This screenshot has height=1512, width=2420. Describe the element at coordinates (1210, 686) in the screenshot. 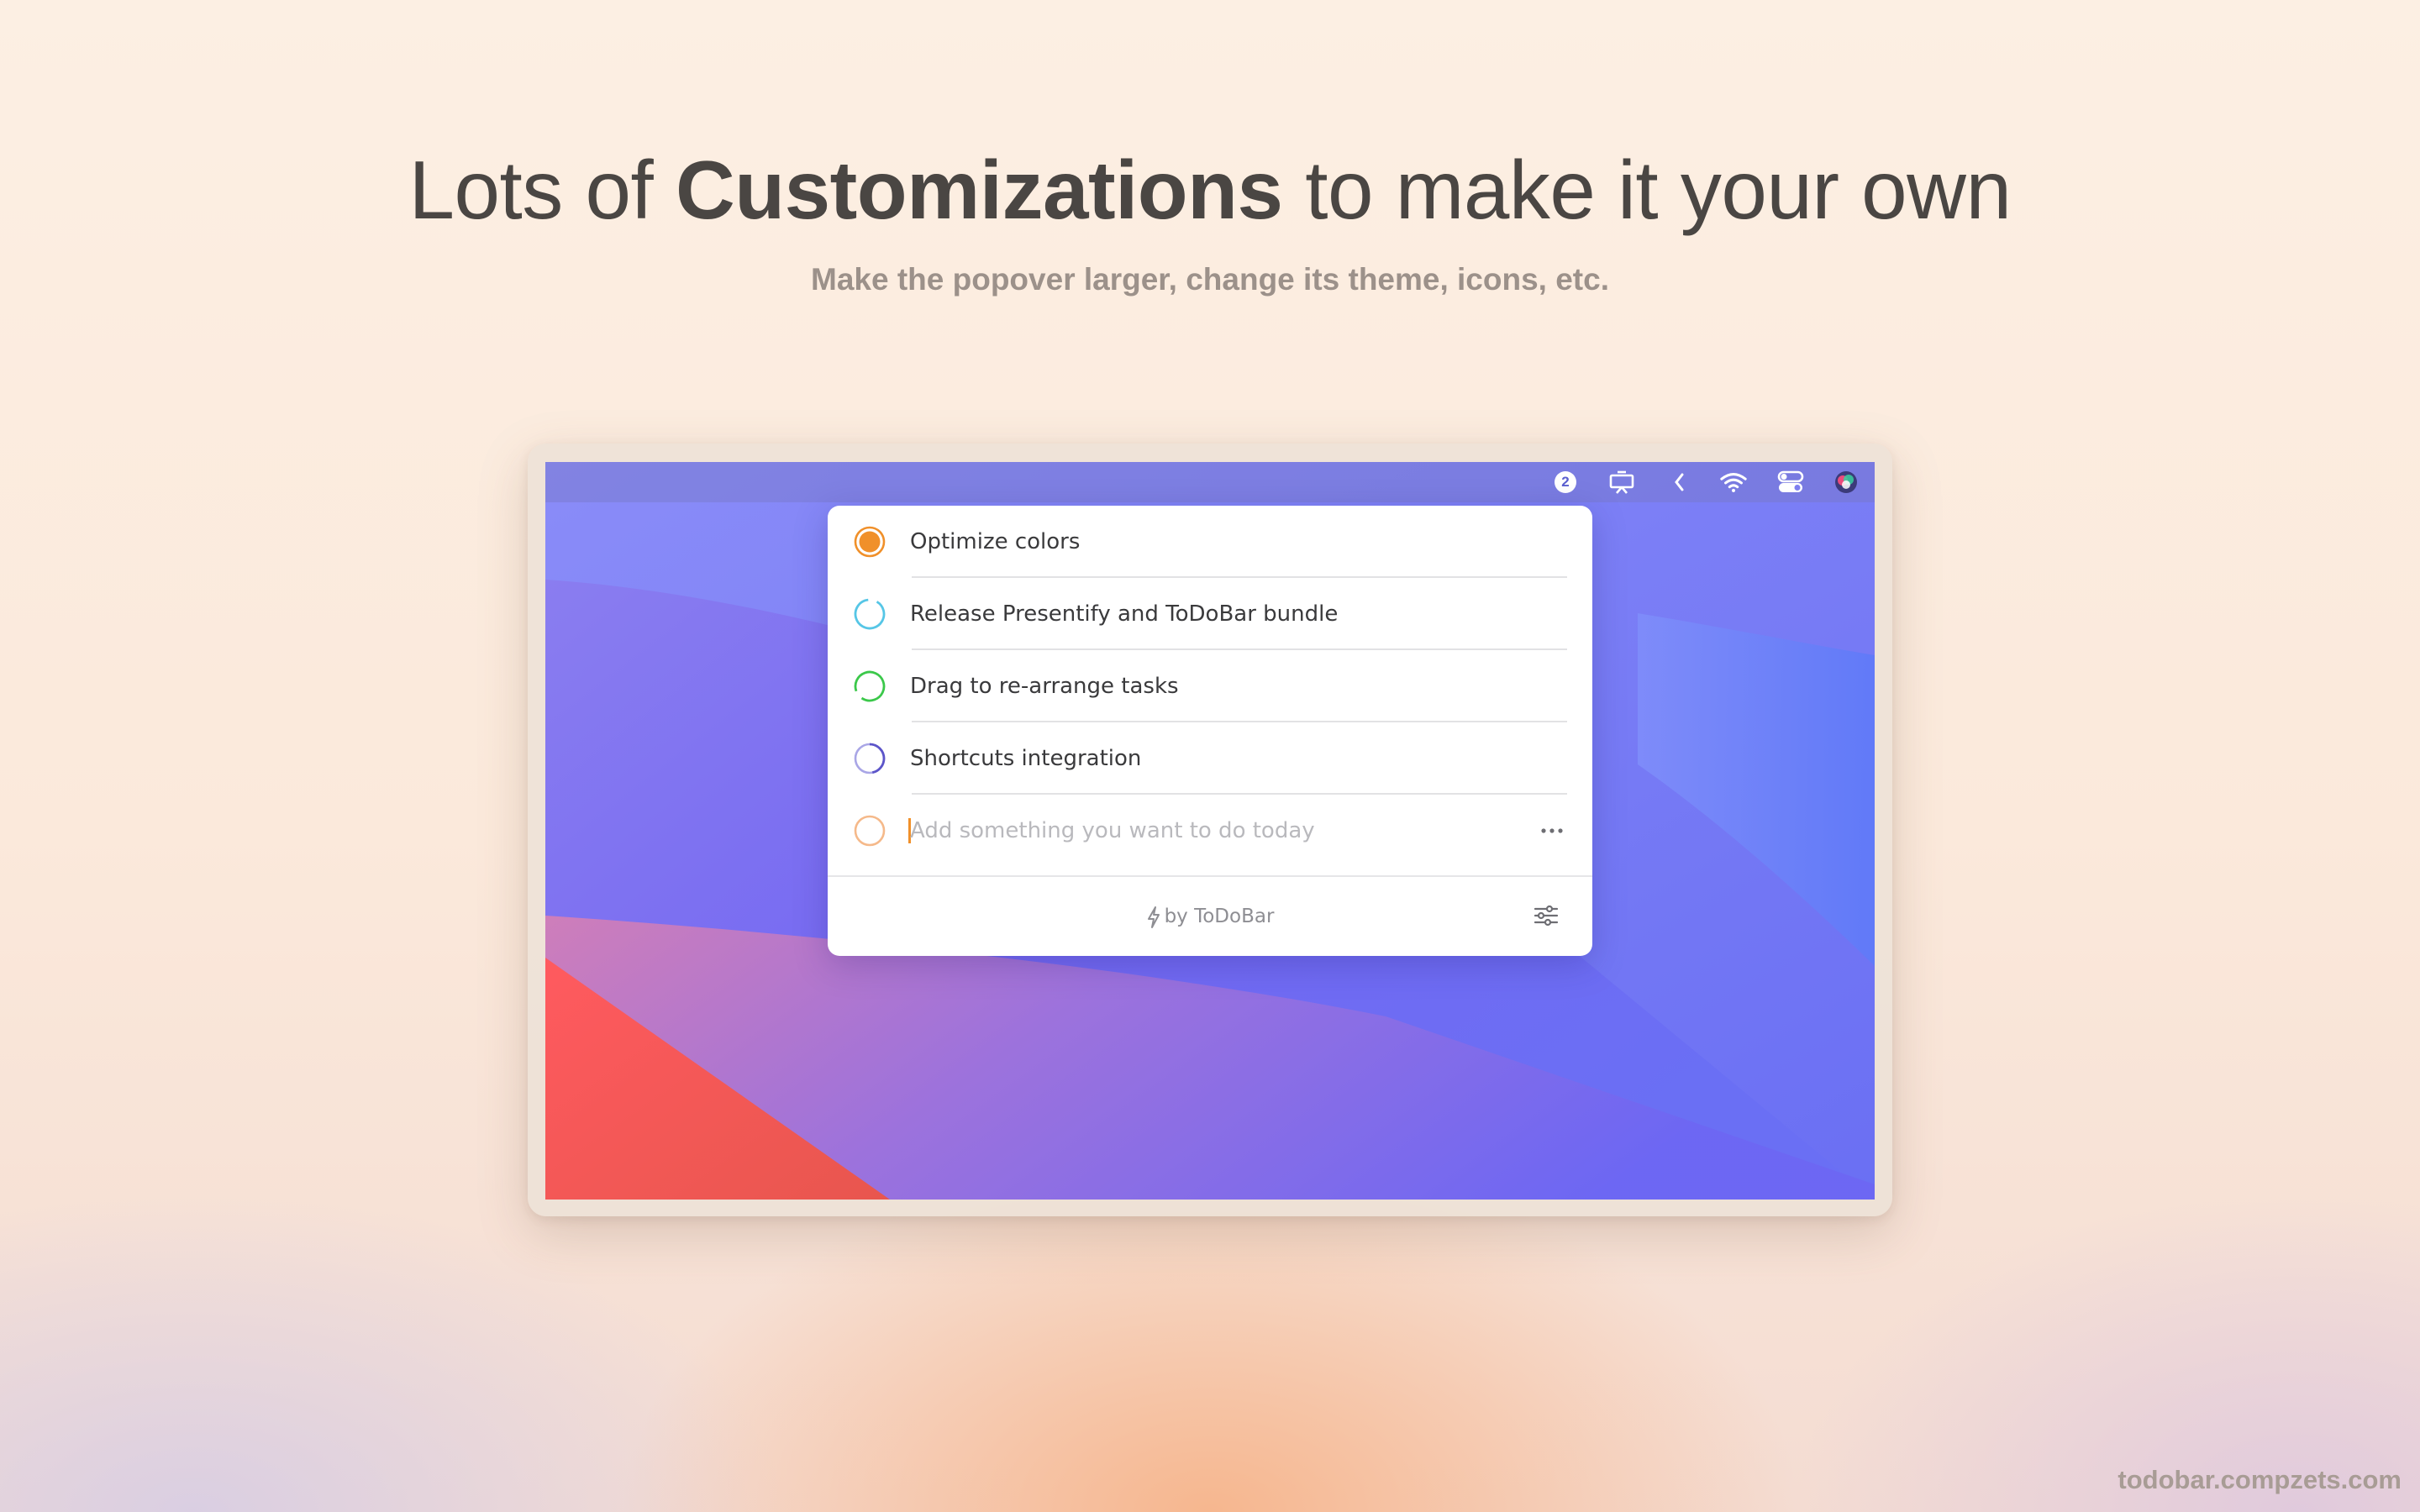

I see `task-row: Drag to re-arrange tasks` at that location.